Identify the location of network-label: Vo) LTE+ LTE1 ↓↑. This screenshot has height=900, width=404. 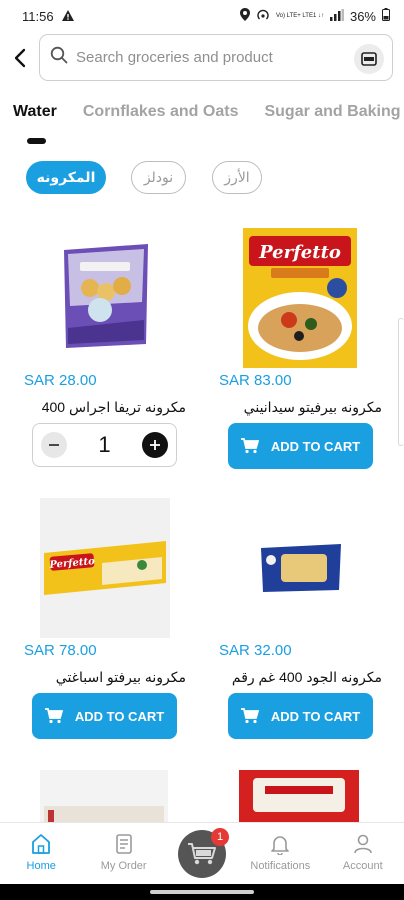
(300, 16).